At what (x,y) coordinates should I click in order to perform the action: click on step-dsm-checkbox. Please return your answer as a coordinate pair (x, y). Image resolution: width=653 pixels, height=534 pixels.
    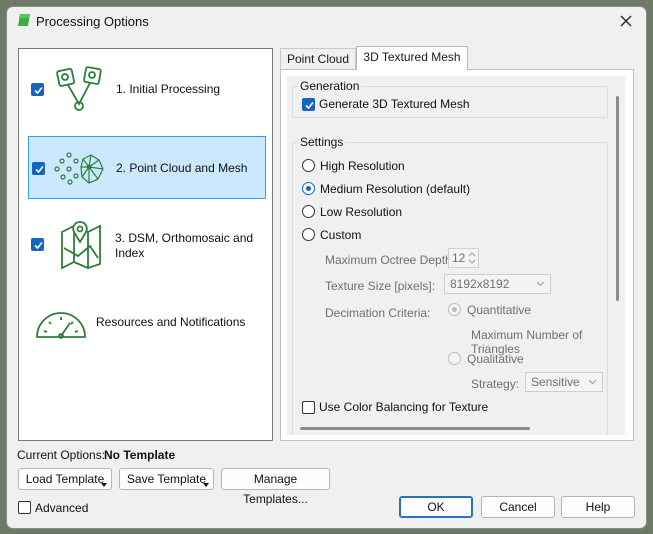
    Looking at the image, I should click on (37, 244).